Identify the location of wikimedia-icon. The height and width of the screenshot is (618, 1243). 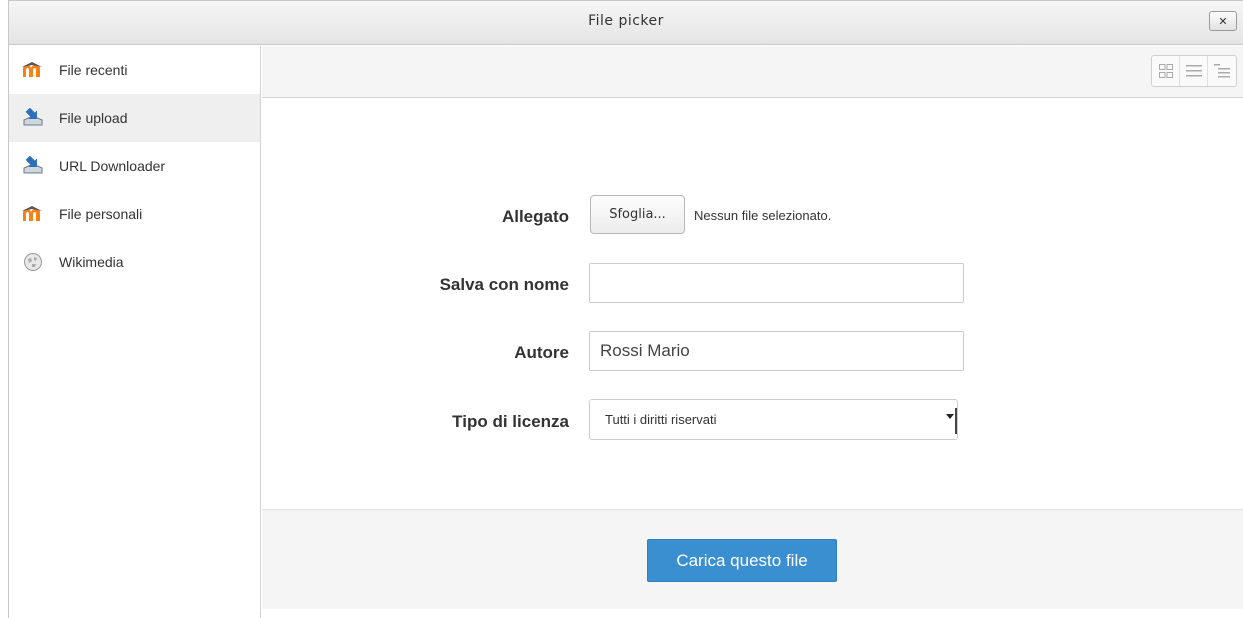
(33, 262).